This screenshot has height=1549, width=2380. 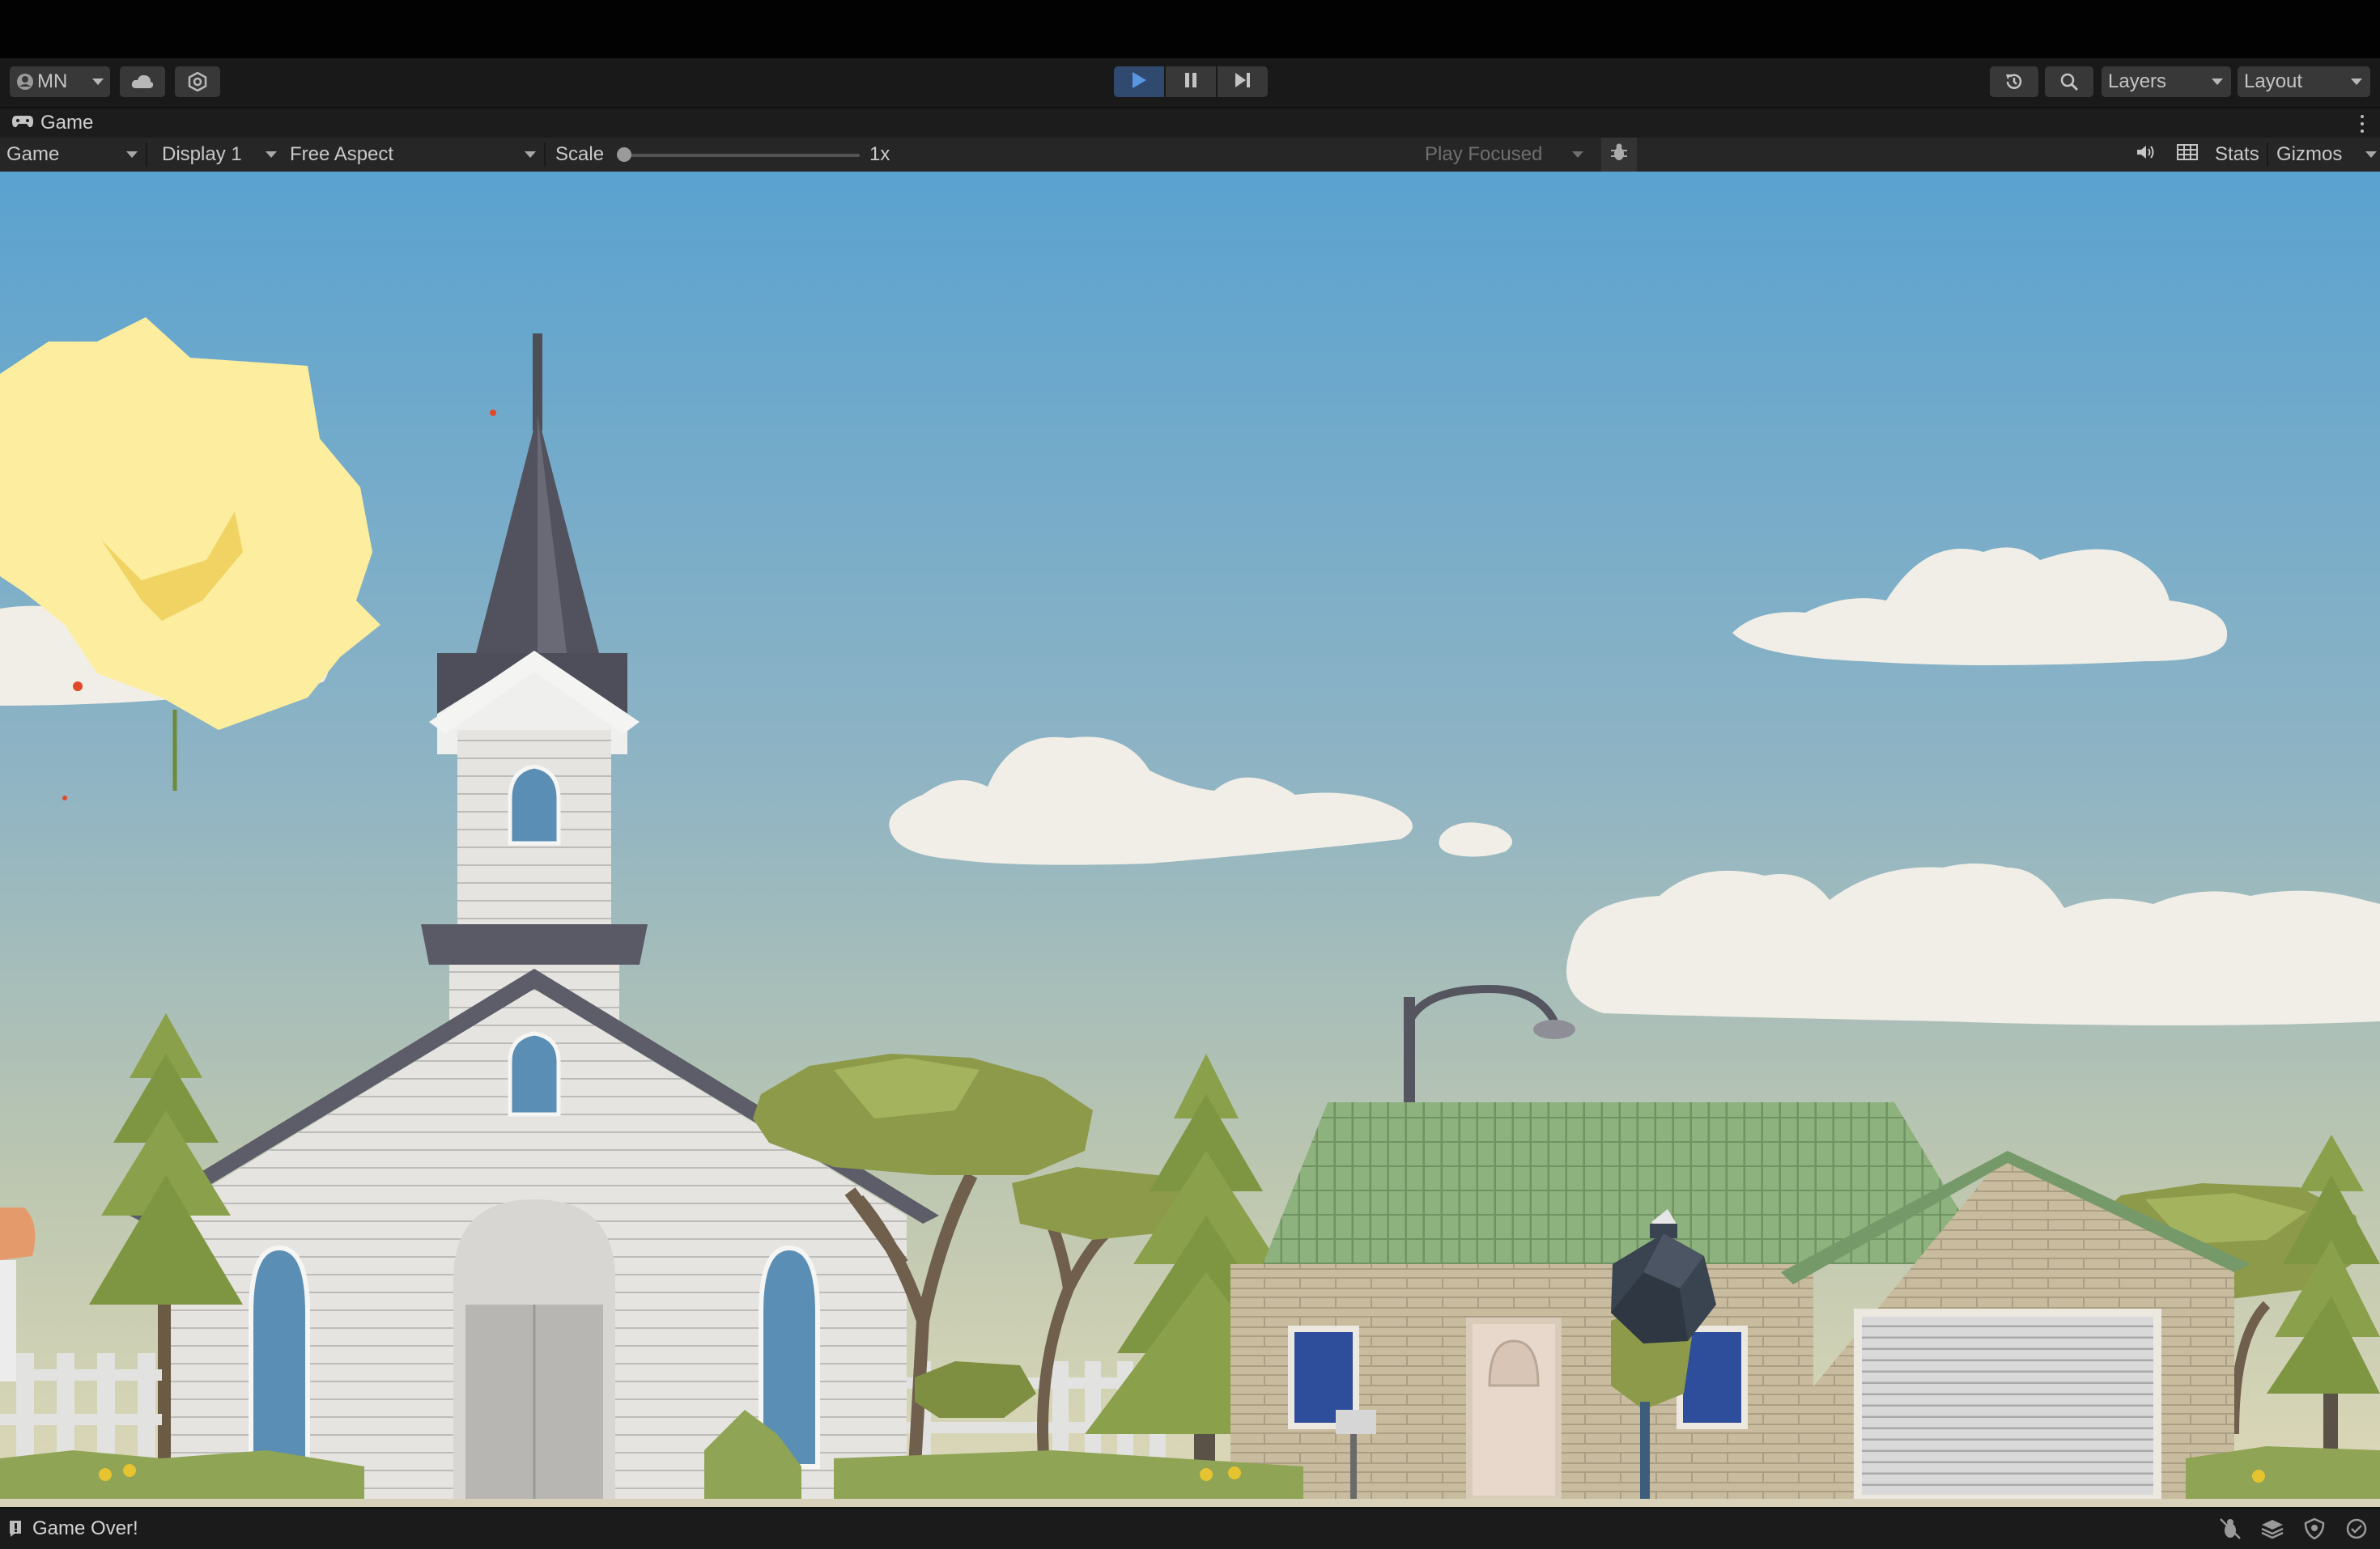 I want to click on audio-icon, so click(x=2145, y=155).